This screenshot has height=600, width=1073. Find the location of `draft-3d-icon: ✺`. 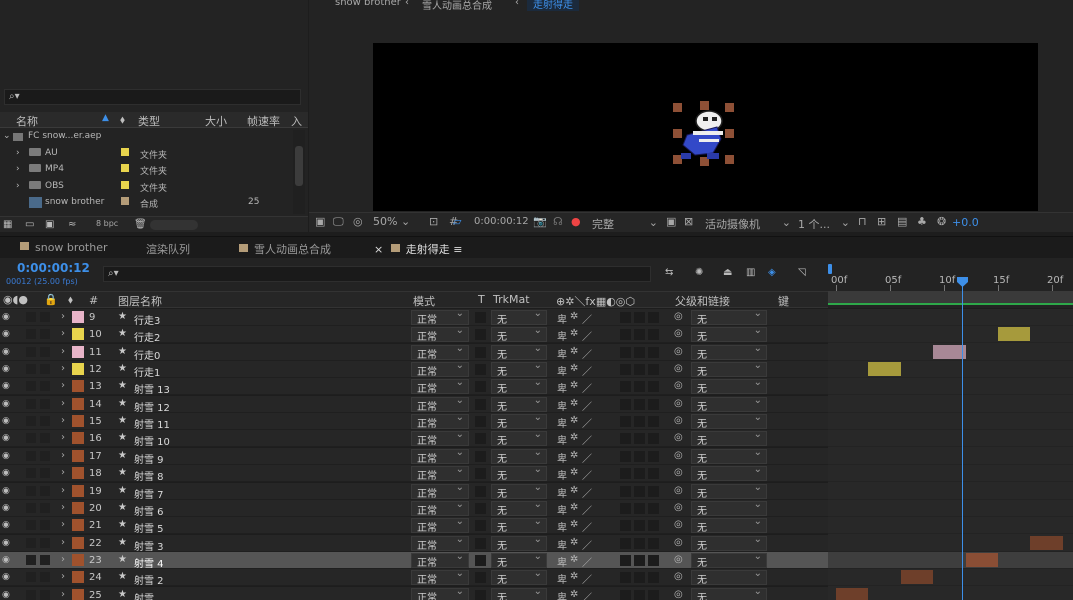

draft-3d-icon: ✺ is located at coordinates (699, 272).